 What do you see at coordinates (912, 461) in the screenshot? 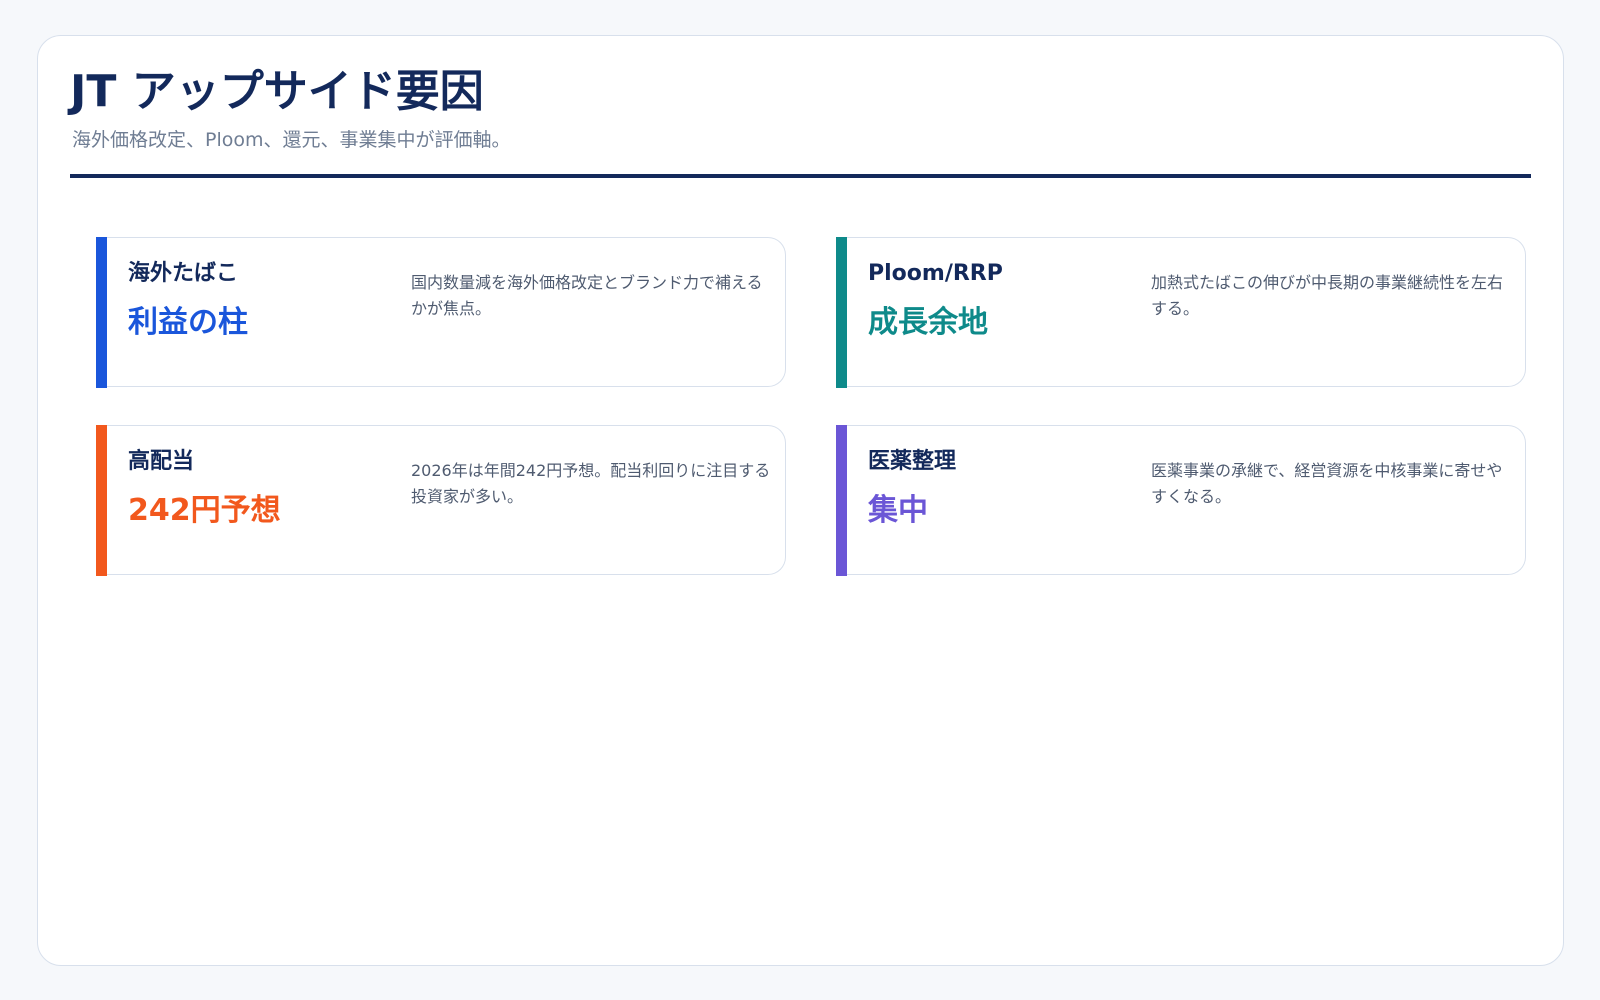
I see `card-label: 医薬整理` at bounding box center [912, 461].